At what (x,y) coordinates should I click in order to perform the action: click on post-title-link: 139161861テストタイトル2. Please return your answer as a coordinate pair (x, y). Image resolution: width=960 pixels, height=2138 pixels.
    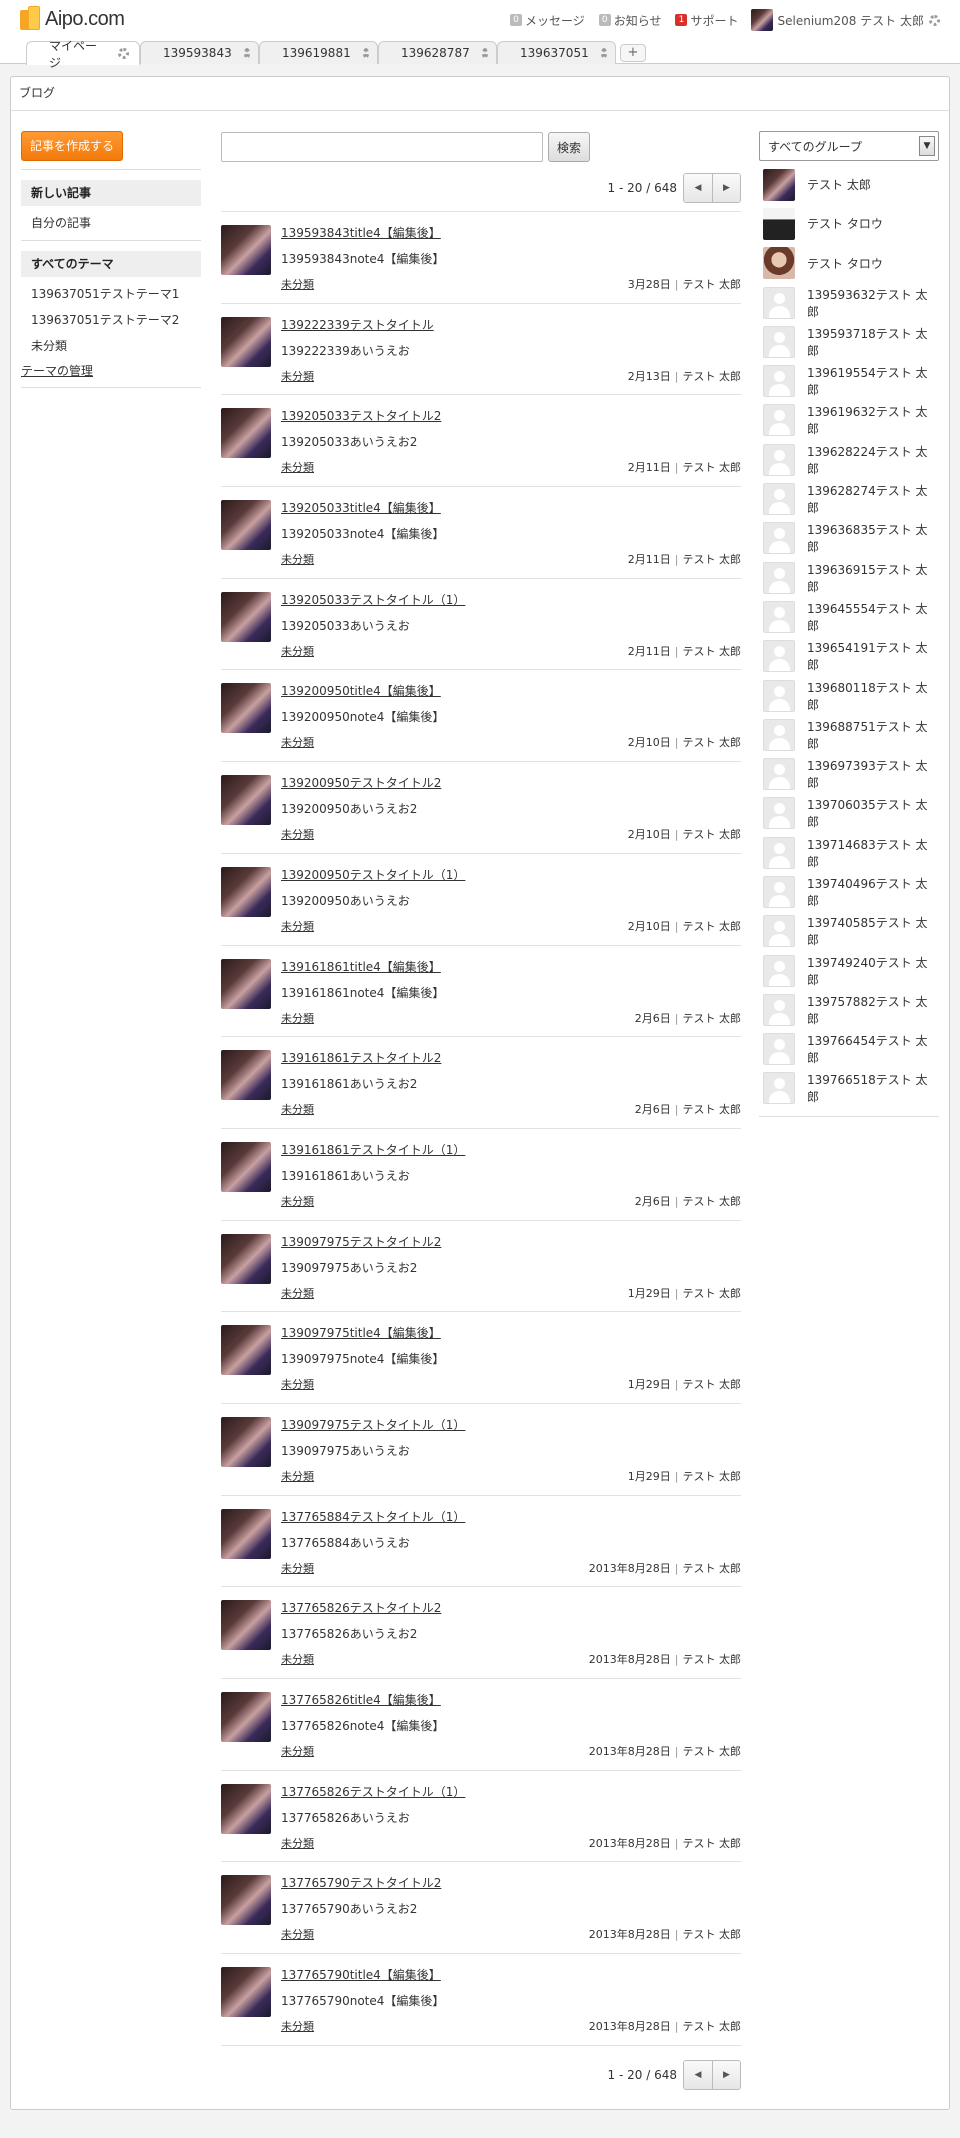
    Looking at the image, I should click on (361, 1057).